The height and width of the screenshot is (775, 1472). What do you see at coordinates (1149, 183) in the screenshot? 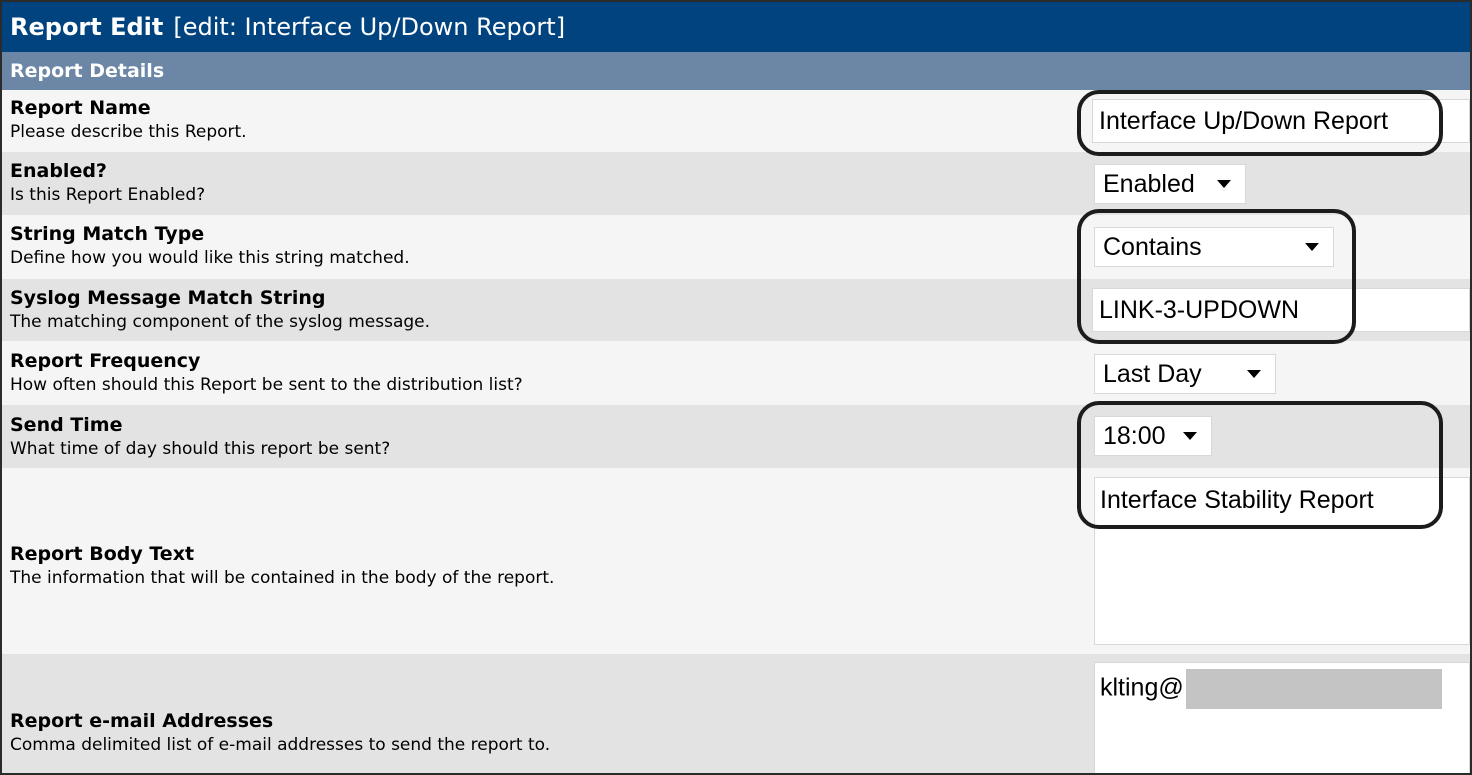
I see `enabled-select-value: Enabled` at bounding box center [1149, 183].